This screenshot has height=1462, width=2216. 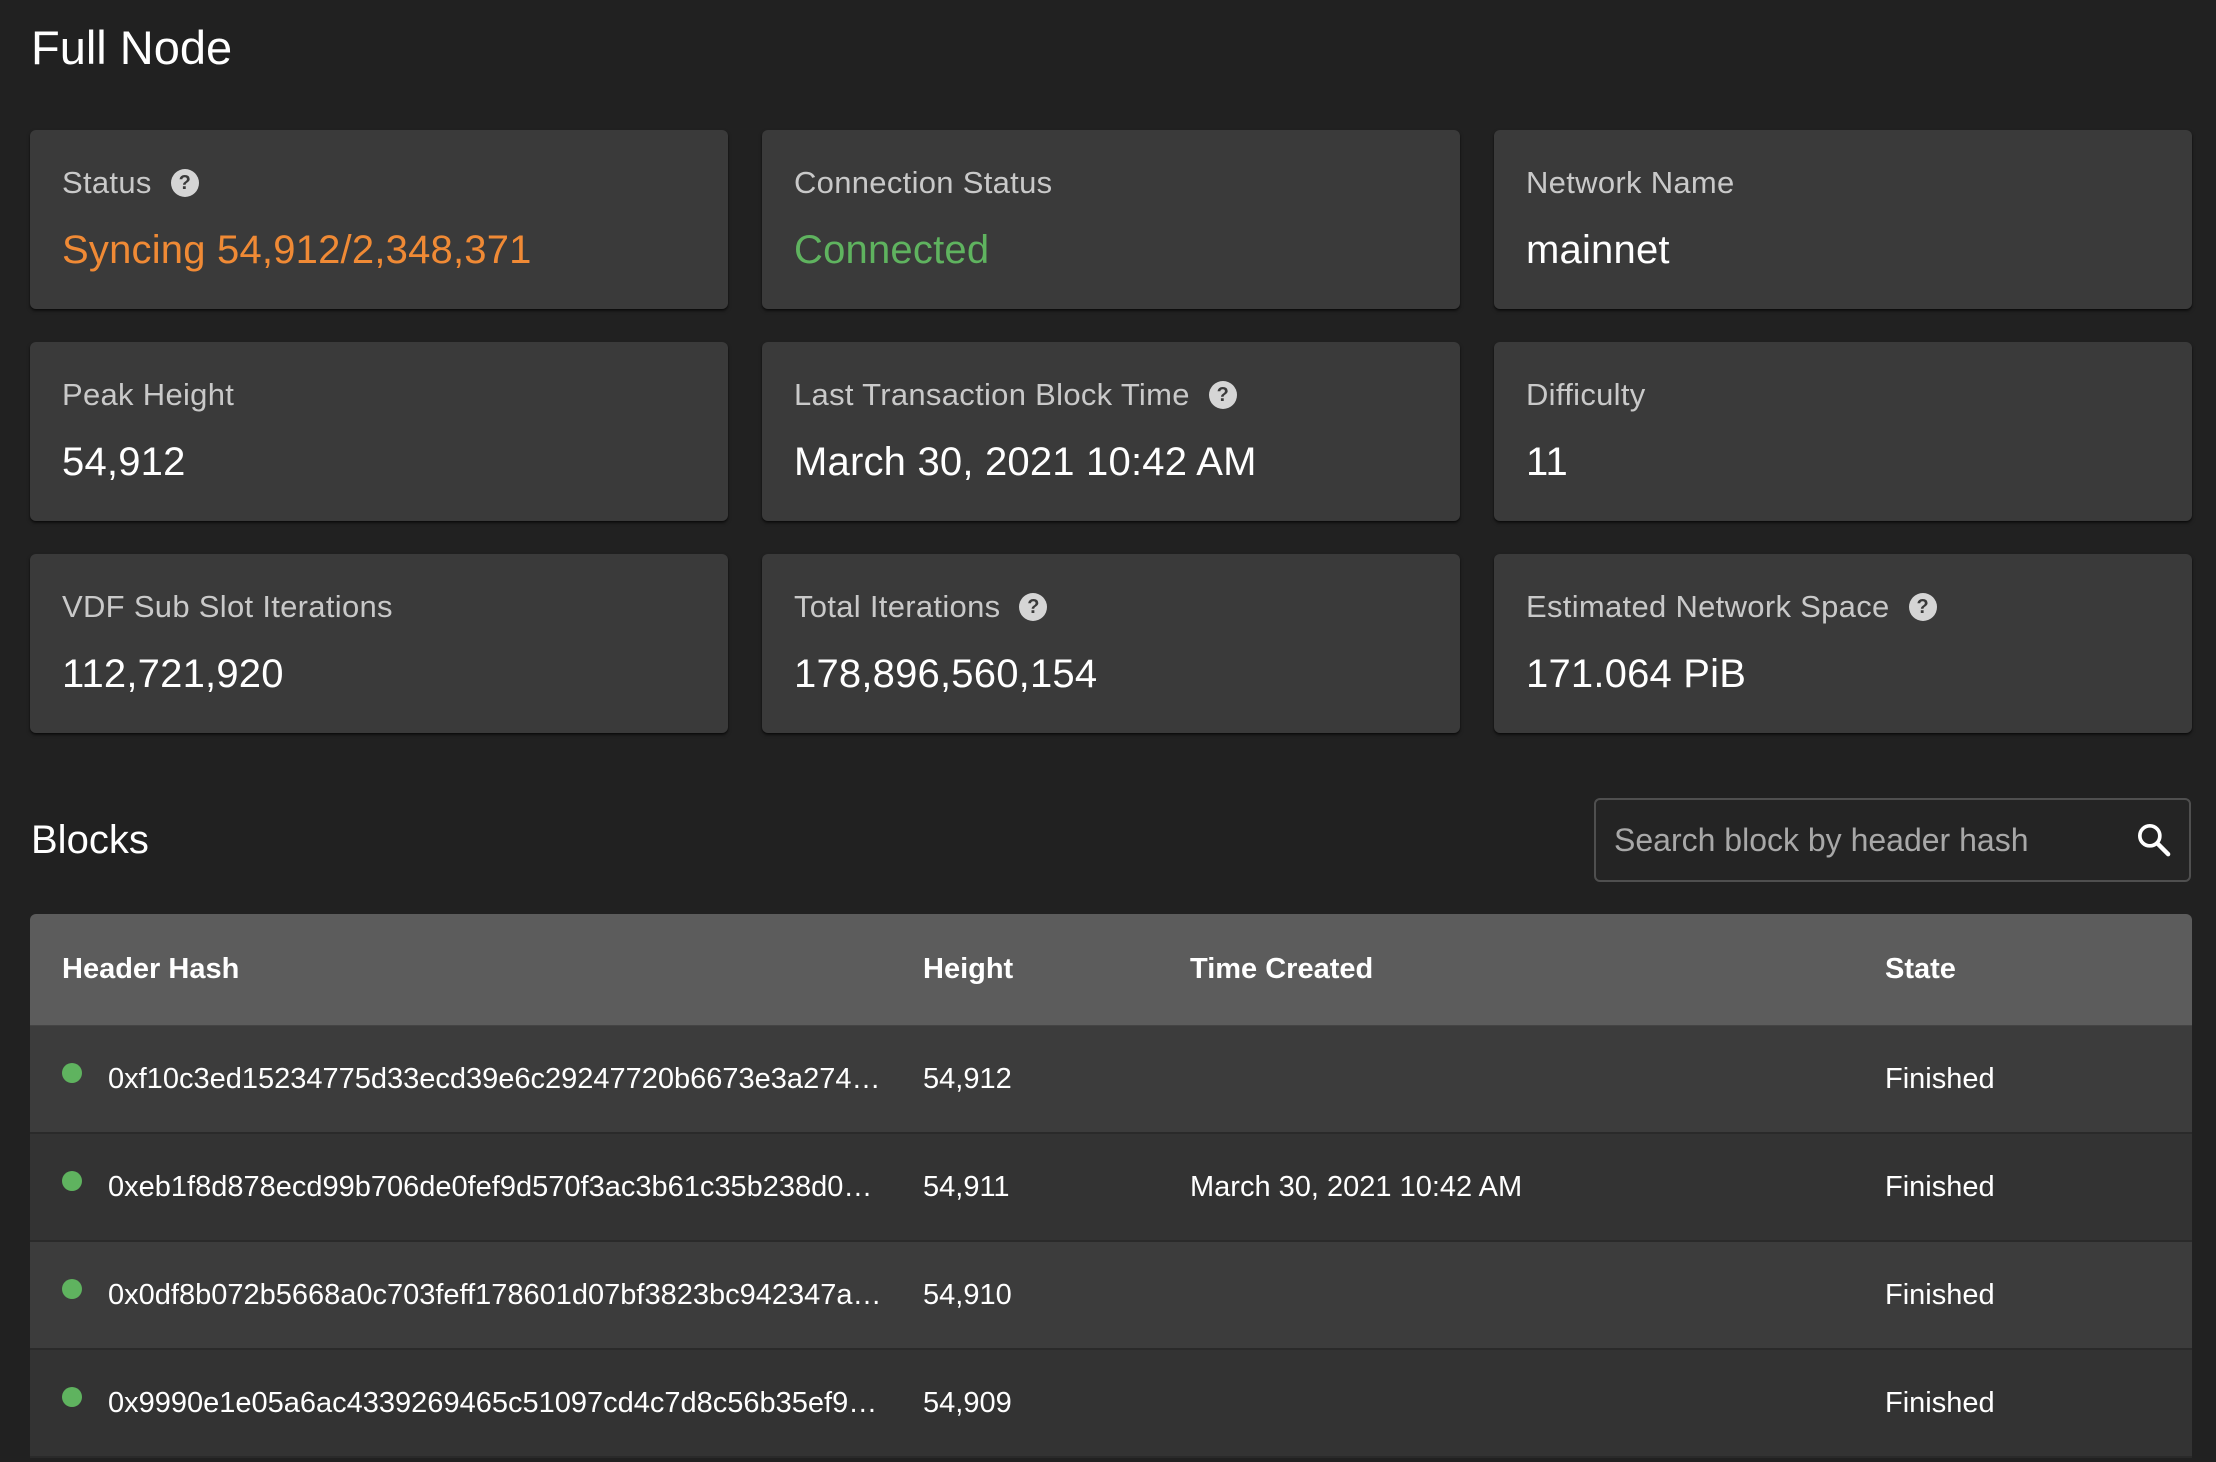 What do you see at coordinates (1843, 643) in the screenshot?
I see `card-estimated-network-space: Estimated Network Space ? 171.064 PiB` at bounding box center [1843, 643].